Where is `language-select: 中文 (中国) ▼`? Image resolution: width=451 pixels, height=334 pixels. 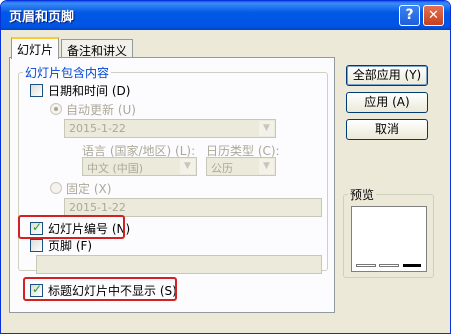 language-select: 中文 (中国) ▼ is located at coordinates (139, 166).